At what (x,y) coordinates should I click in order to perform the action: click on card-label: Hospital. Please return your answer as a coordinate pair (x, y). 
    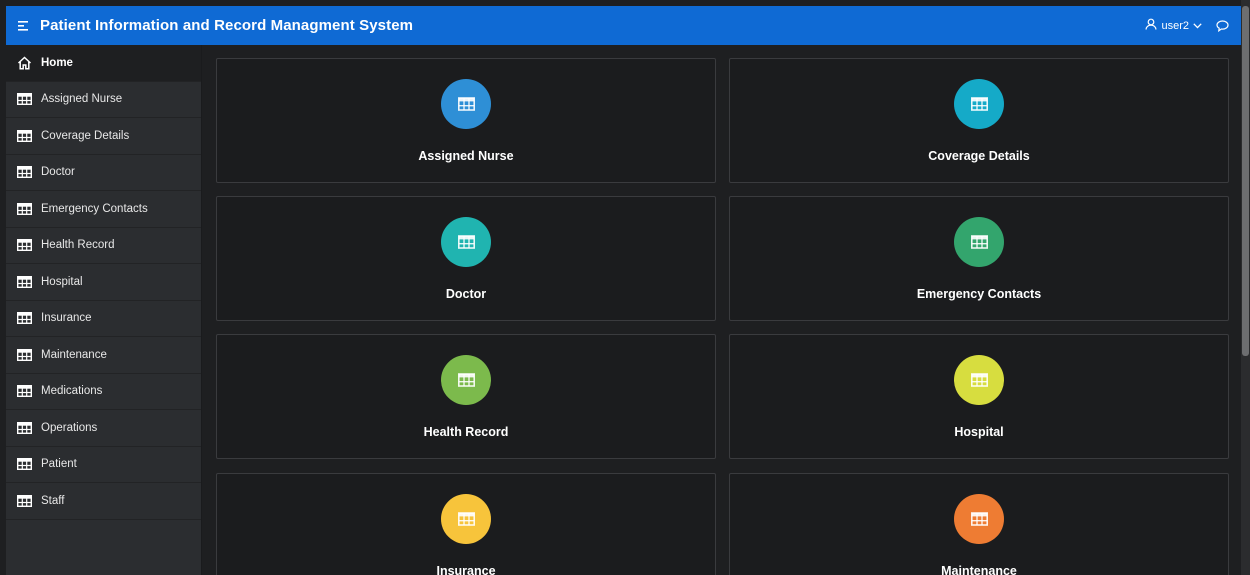
    Looking at the image, I should click on (979, 432).